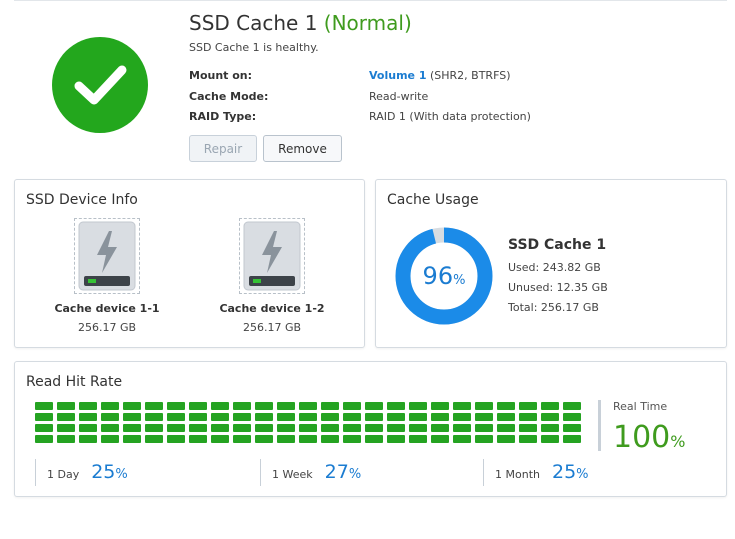  Describe the element at coordinates (470, 75) in the screenshot. I see `volume-detail: (SHR2, BTRFS)` at that location.